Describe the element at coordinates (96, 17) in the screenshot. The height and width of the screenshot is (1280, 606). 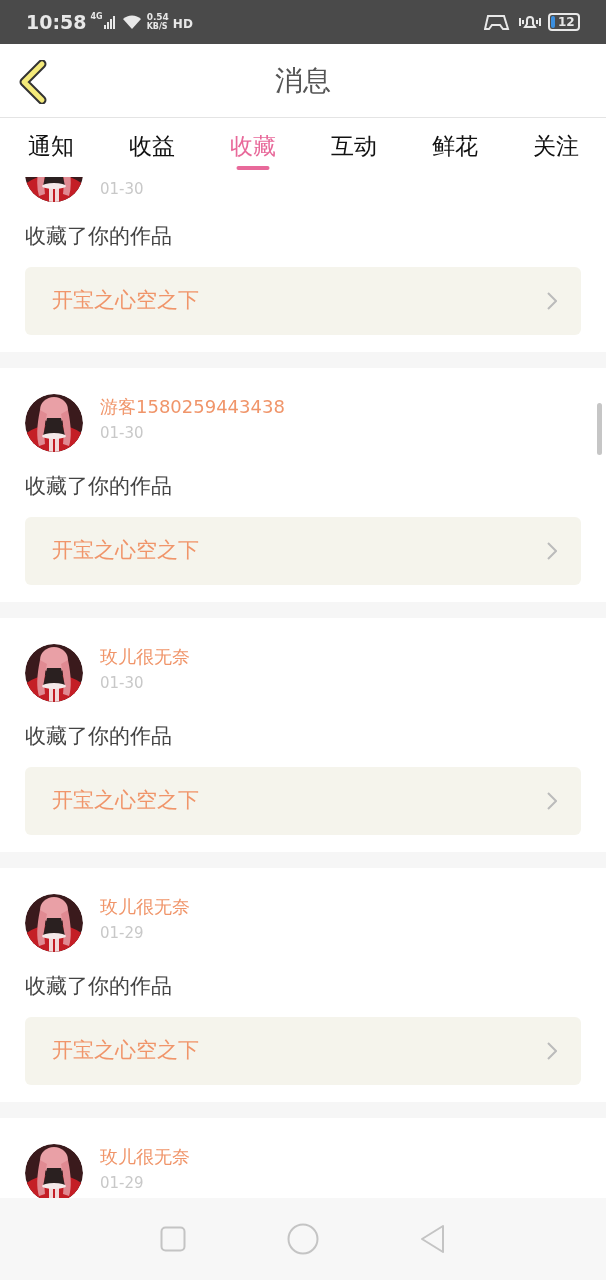
I see `network-label: 4G` at that location.